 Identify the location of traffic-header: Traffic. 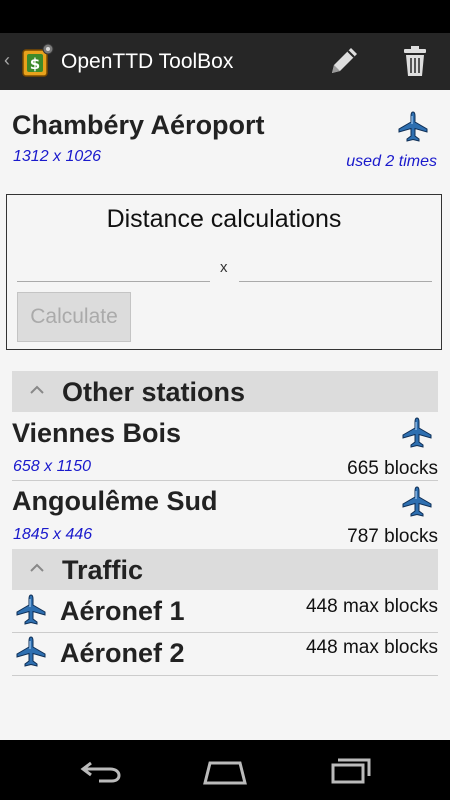
(225, 569).